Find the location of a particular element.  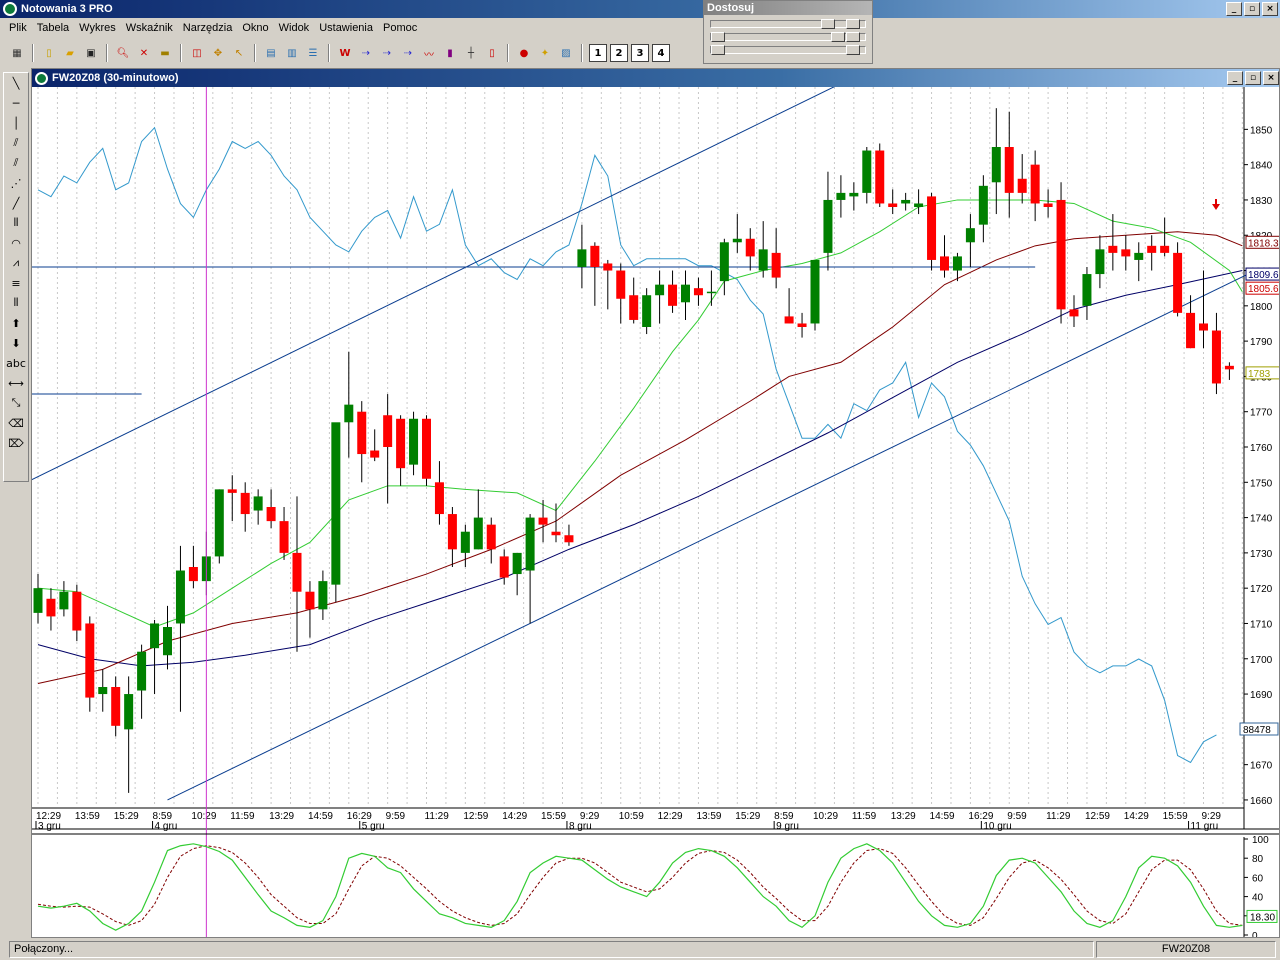

minimize-button: _ is located at coordinates (1234, 9).